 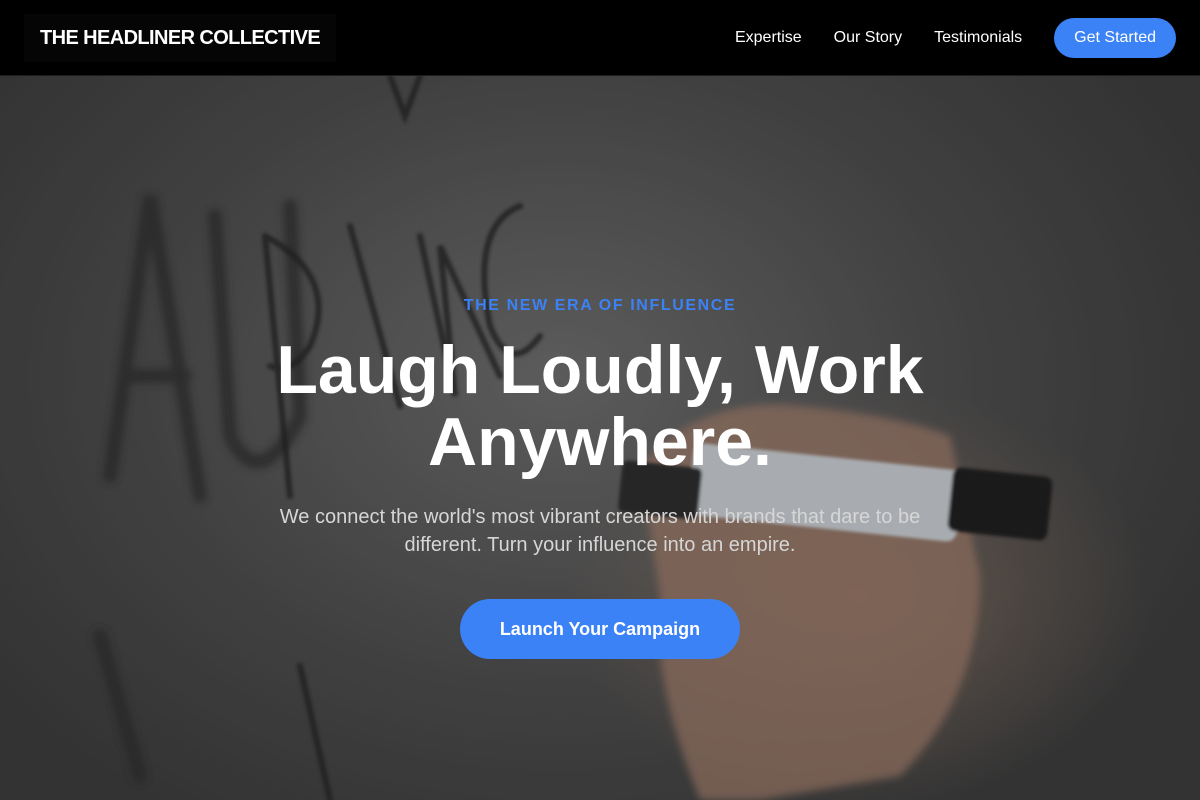 I want to click on brand-logo: THE HEADLINER COLLECTIVE, so click(x=180, y=38).